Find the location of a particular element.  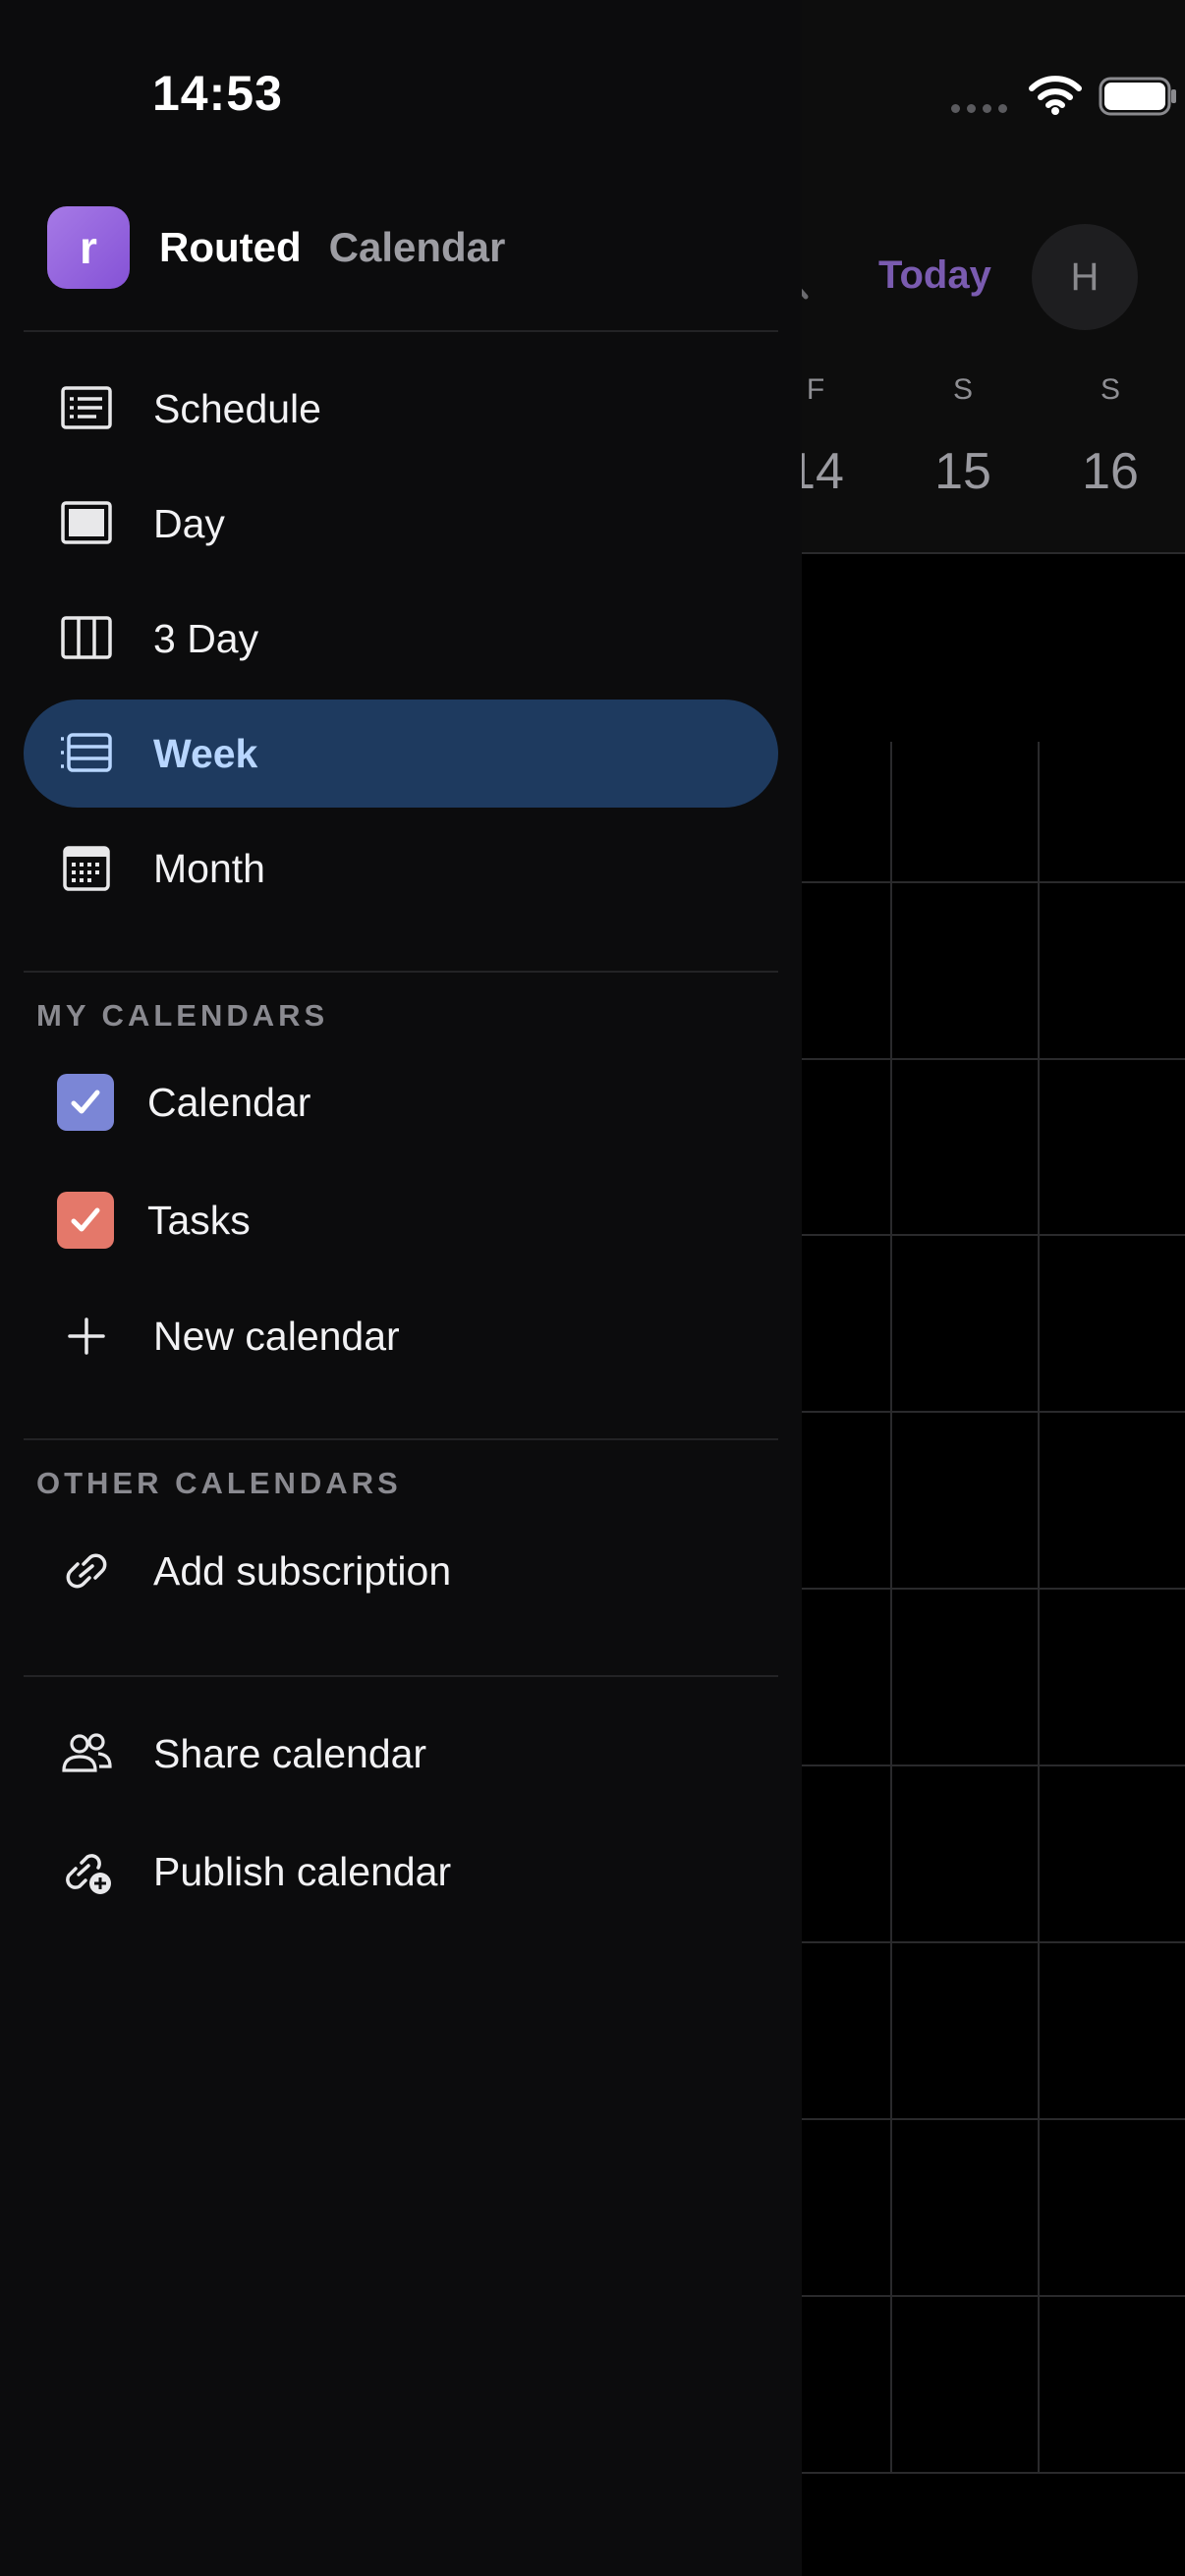

app-name: Routed is located at coordinates (231, 247).